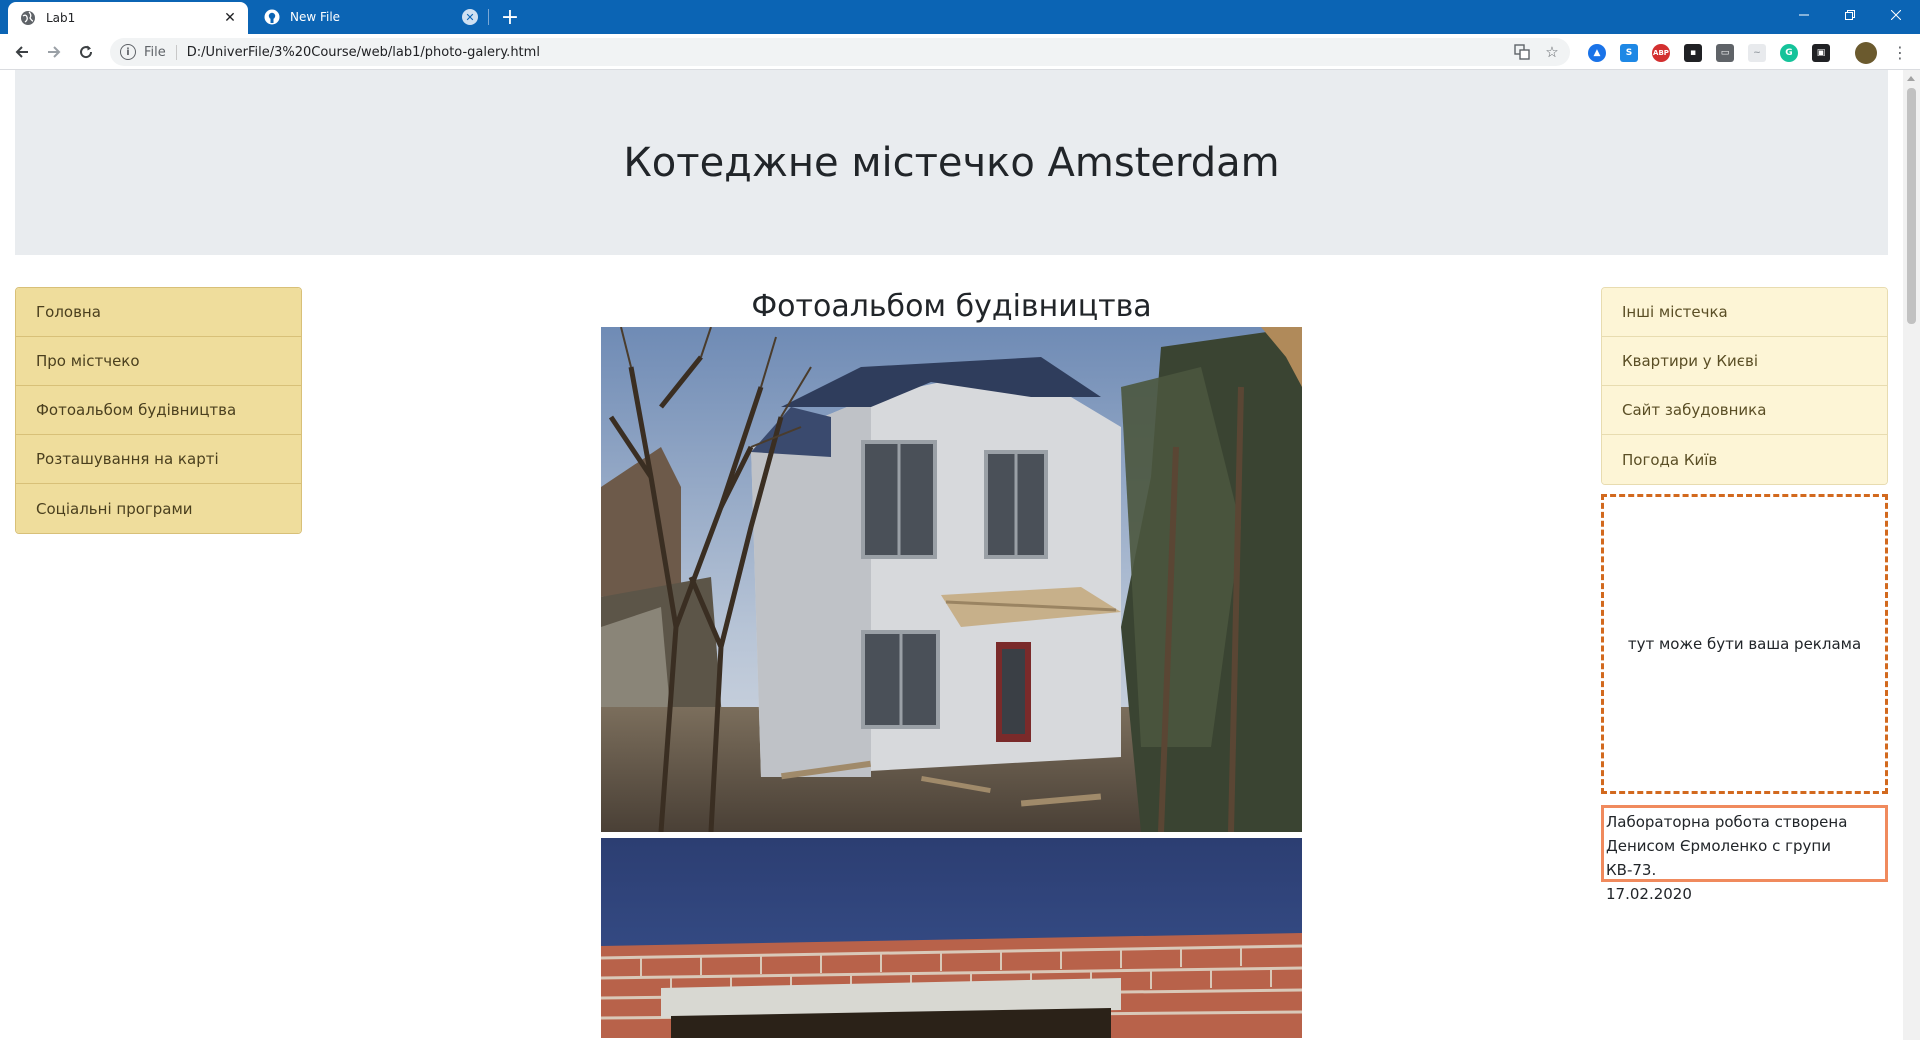 The height and width of the screenshot is (1040, 1920). Describe the element at coordinates (1727, 822) in the screenshot. I see `credits-line-1: Лабораторна робота створена` at that location.